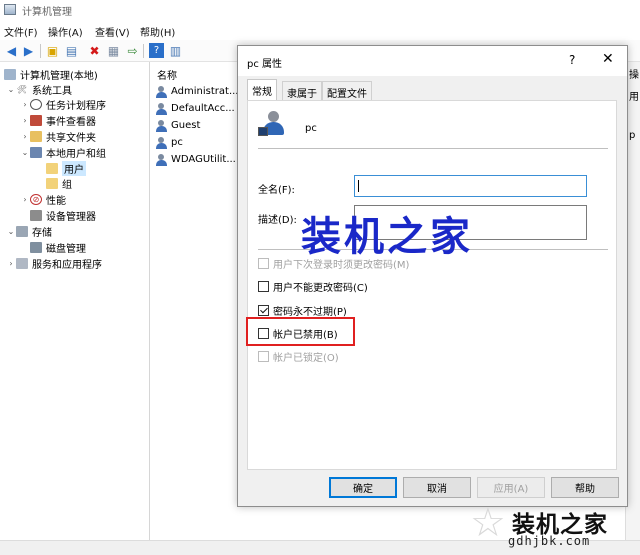 This screenshot has width=640, height=555. I want to click on tree-item-shared-folders: › 共享文件夹, so click(58, 136).